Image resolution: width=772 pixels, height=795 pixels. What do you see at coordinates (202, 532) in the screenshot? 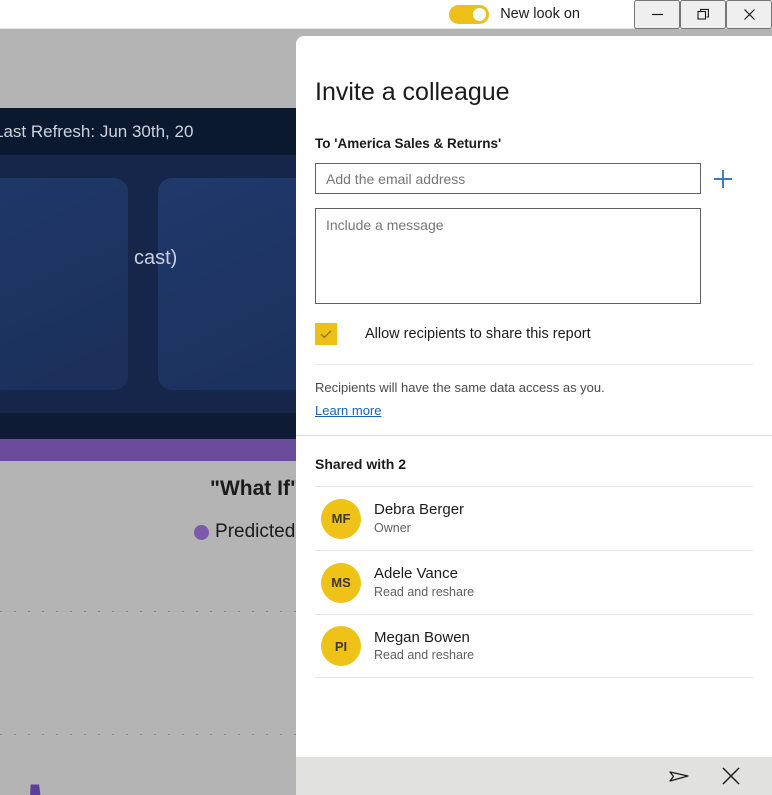
I see `legend-swatch-icon` at bounding box center [202, 532].